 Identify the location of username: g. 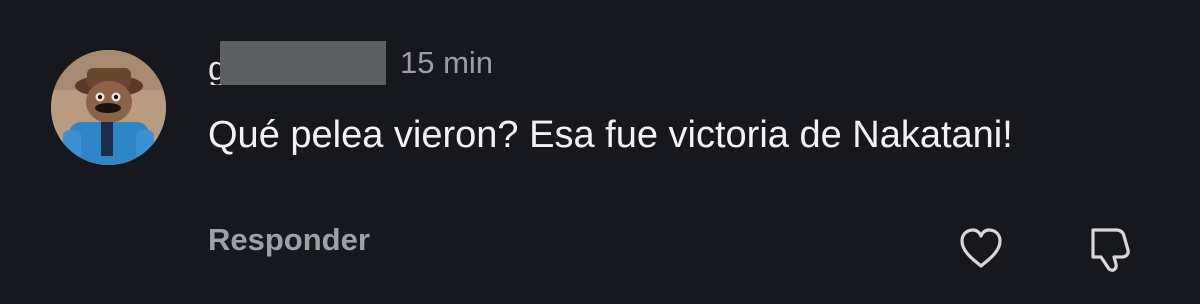
(297, 63).